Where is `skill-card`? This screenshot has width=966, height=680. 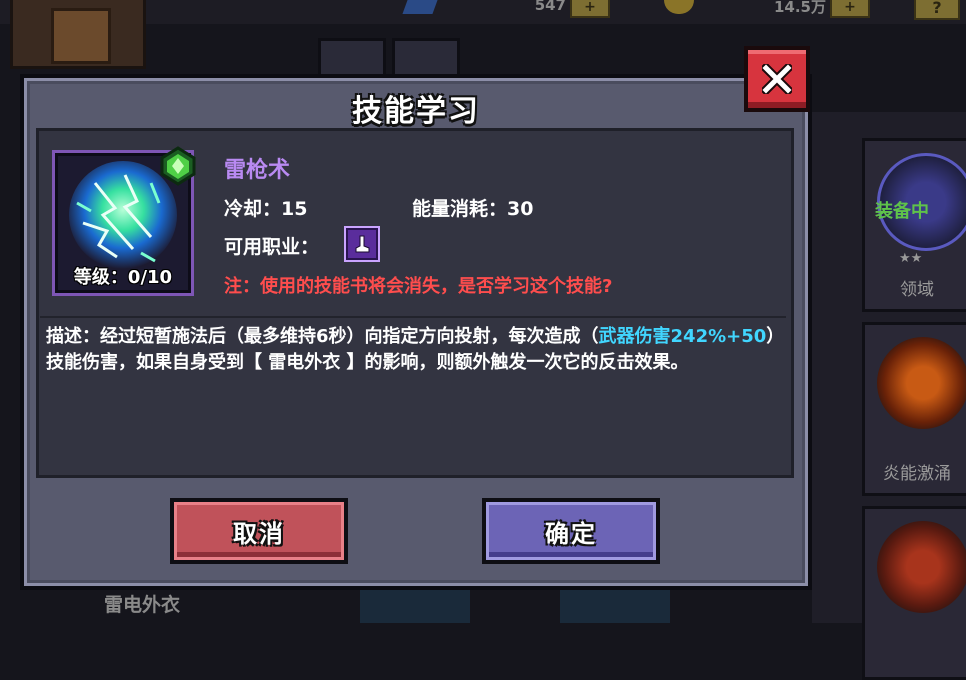 skill-card is located at coordinates (914, 593).